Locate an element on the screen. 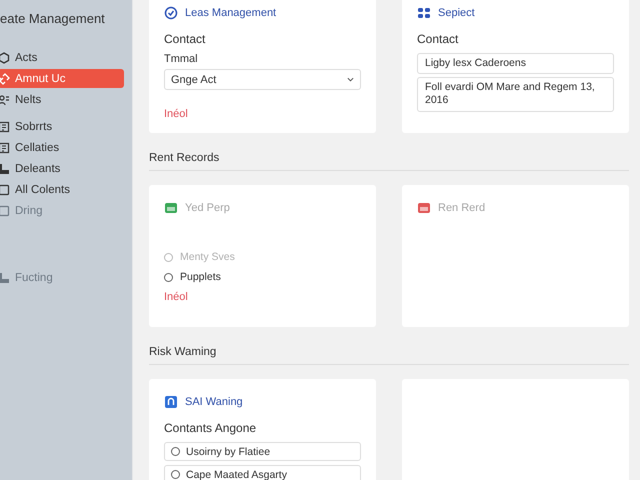 This screenshot has height=480, width=640. sidebar-item: All Colents is located at coordinates (62, 189).